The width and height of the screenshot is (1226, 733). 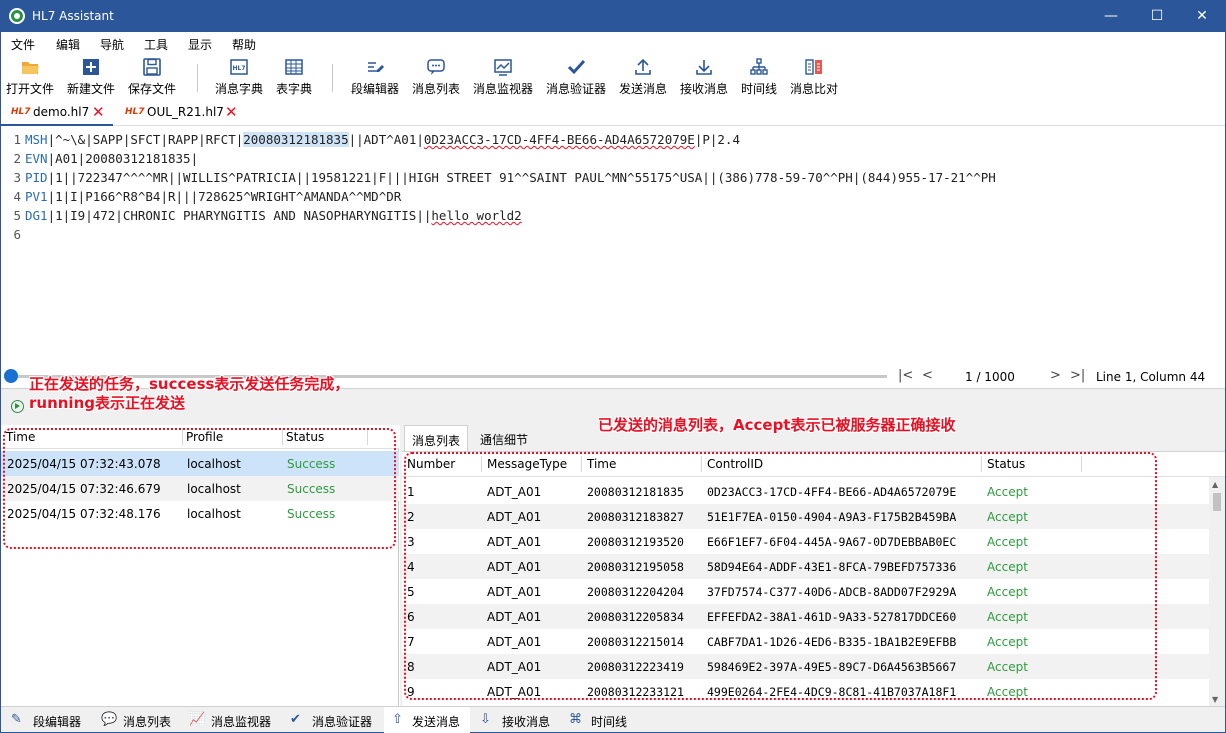 I want to click on segment-id: MSH, so click(x=36, y=139).